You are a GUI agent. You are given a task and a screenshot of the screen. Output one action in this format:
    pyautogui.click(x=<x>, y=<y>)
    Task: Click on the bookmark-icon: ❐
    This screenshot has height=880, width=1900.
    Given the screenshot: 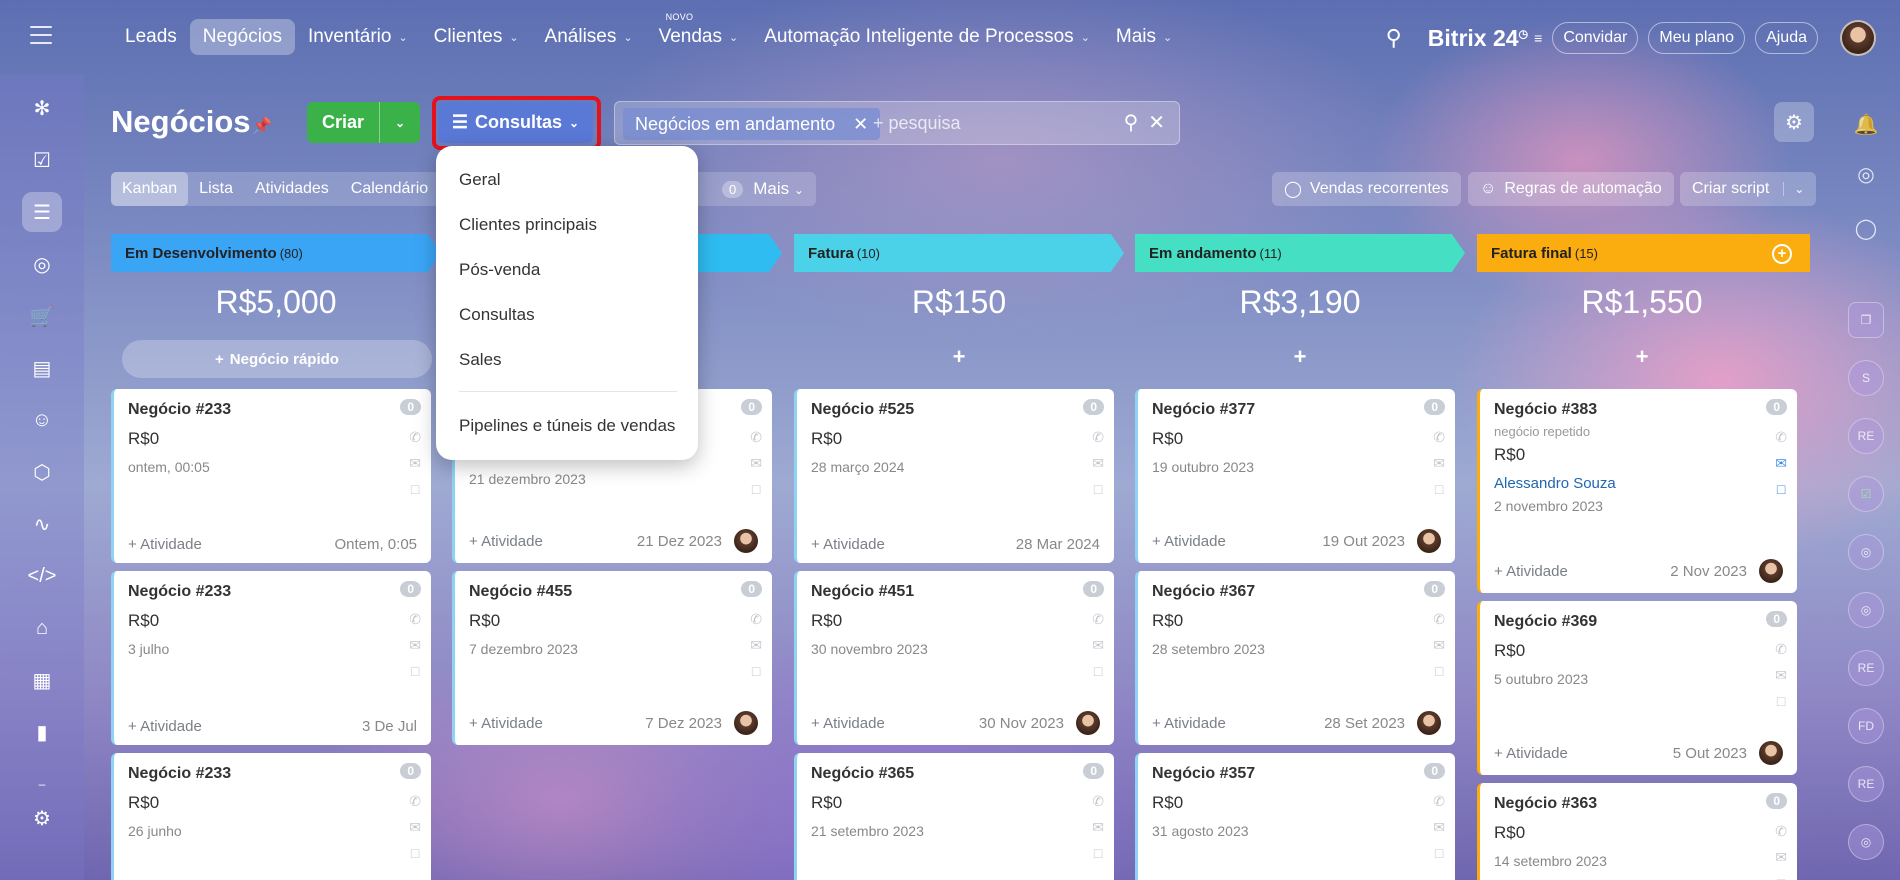 What is the action you would take?
    pyautogui.click(x=1866, y=320)
    